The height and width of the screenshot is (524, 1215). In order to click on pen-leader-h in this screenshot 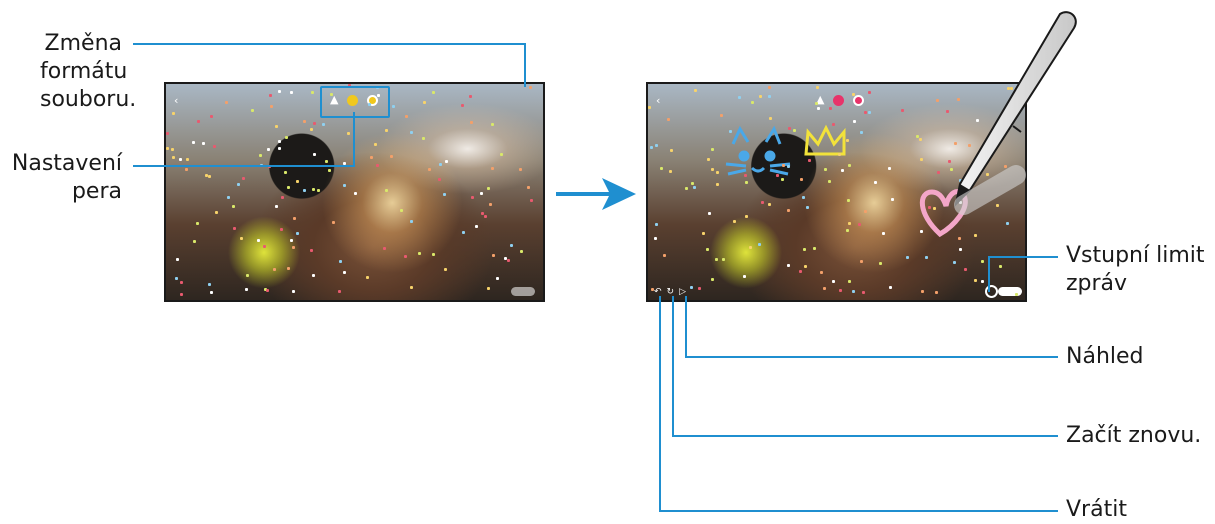, I will do `click(244, 166)`.